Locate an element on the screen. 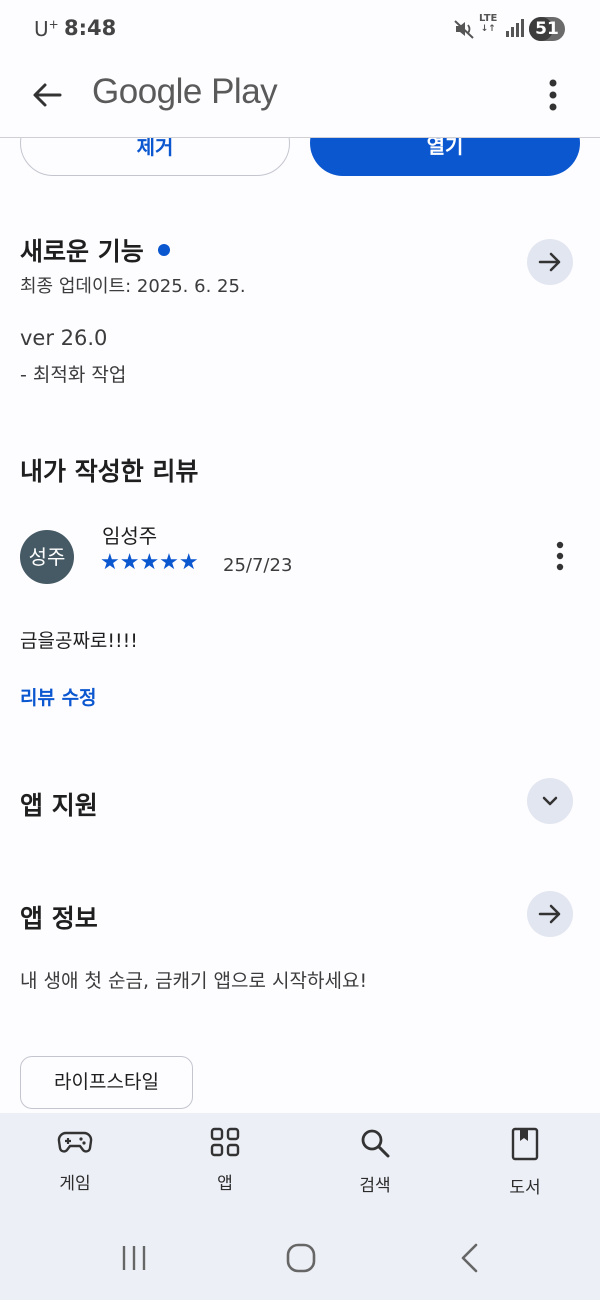 This screenshot has height=1300, width=600. nav-books-label: 도서 is located at coordinates (525, 1188).